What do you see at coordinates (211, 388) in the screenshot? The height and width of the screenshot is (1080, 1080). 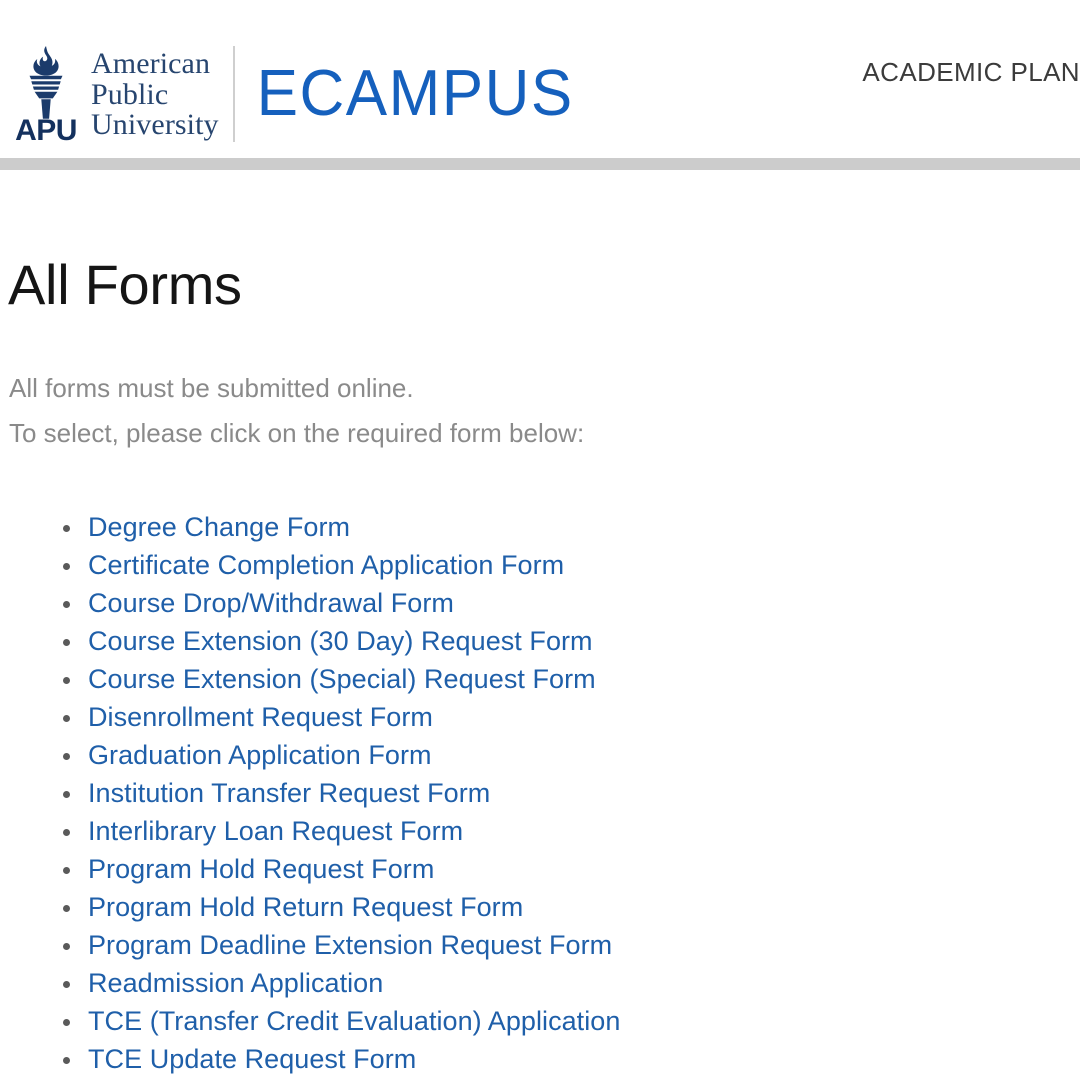 I see `intro-line-1: All forms must be submitted online.` at bounding box center [211, 388].